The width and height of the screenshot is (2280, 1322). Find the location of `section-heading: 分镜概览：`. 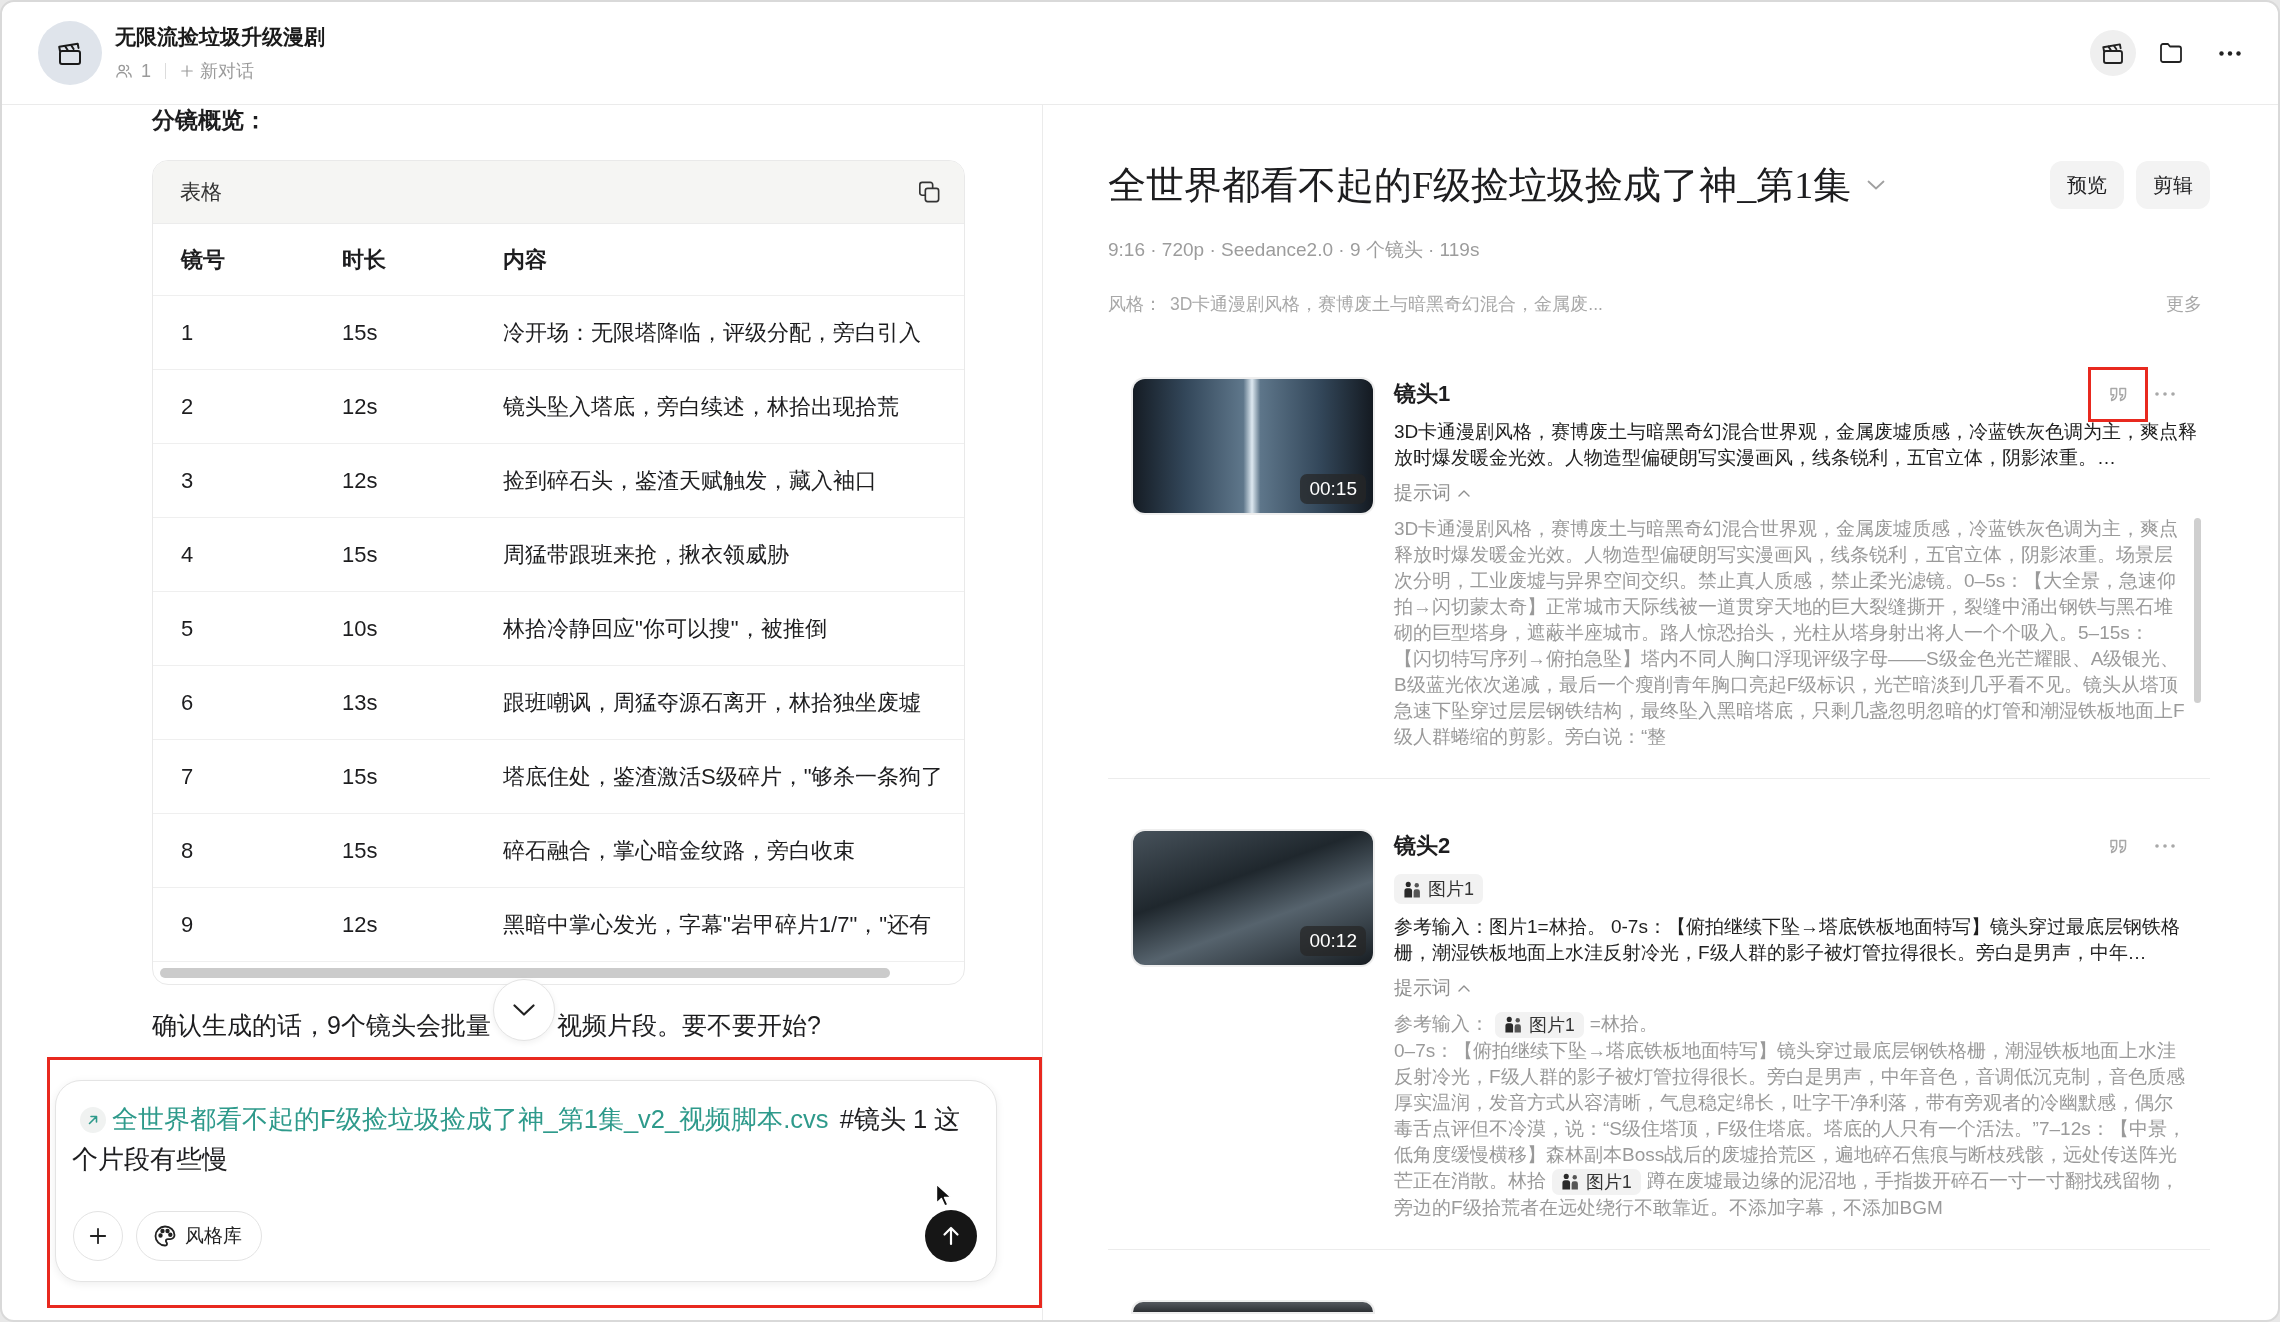

section-heading: 分镜概览： is located at coordinates (210, 120).